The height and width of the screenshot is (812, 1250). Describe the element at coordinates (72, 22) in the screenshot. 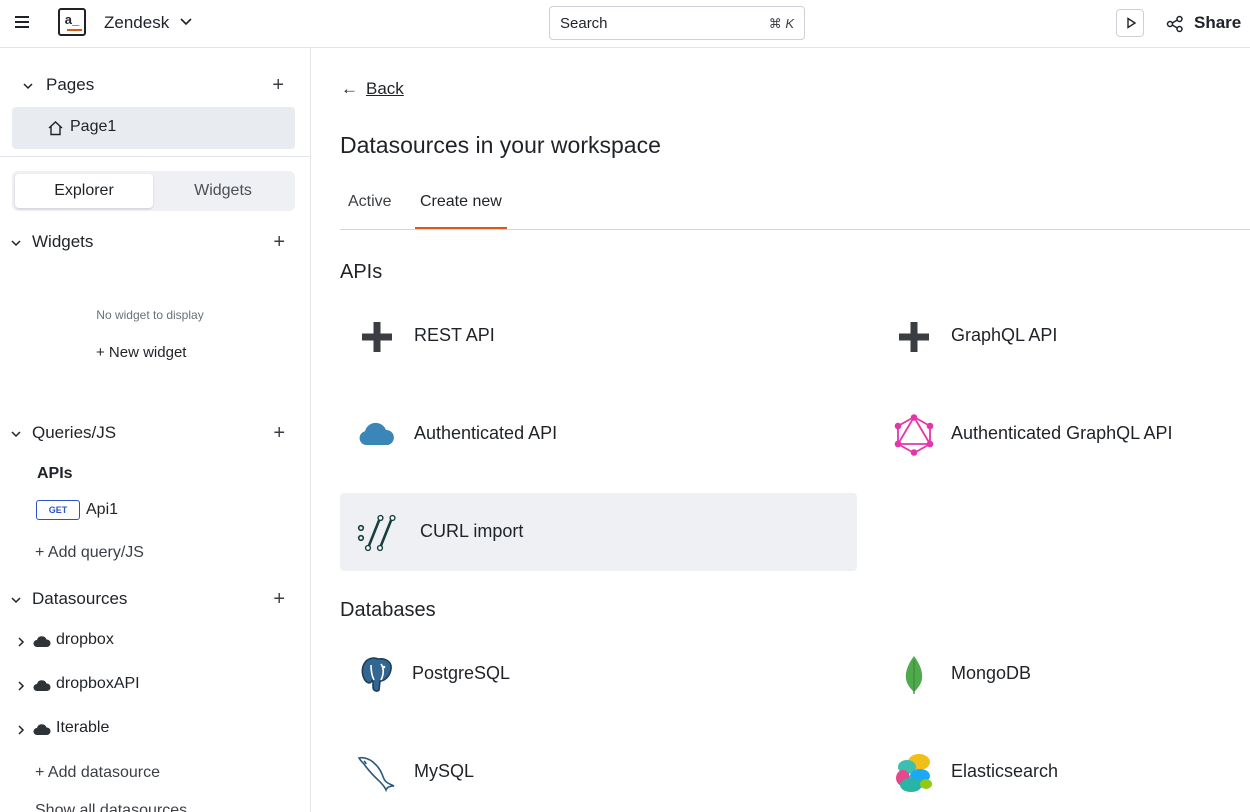

I see `app-logo: a_` at that location.